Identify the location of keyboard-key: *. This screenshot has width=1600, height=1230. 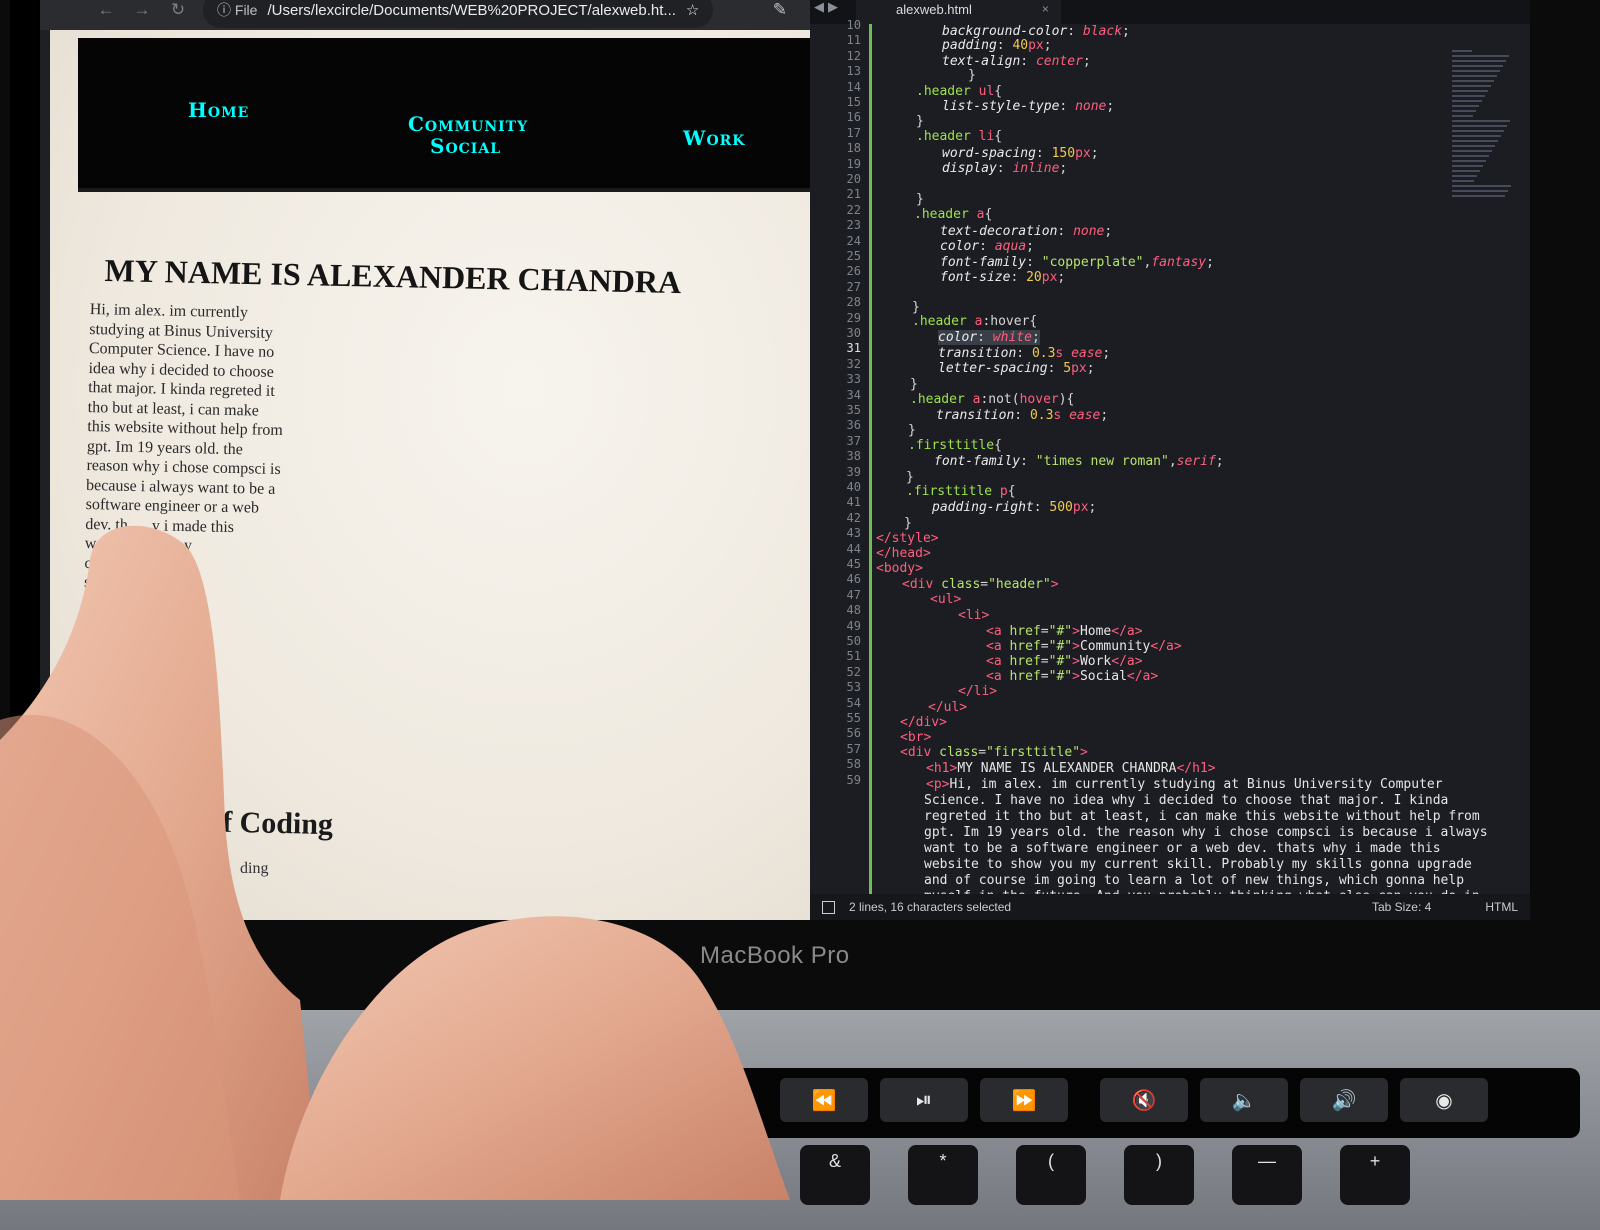
(943, 1175).